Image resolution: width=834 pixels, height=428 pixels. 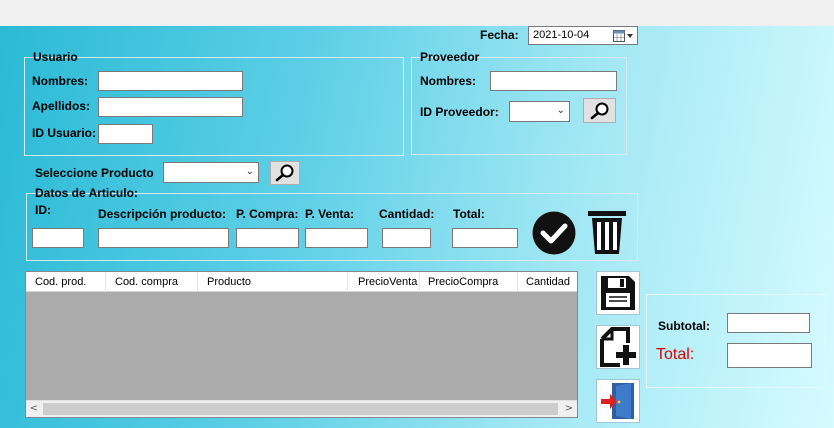 What do you see at coordinates (553, 81) in the screenshot?
I see `proveedor-nombres-input` at bounding box center [553, 81].